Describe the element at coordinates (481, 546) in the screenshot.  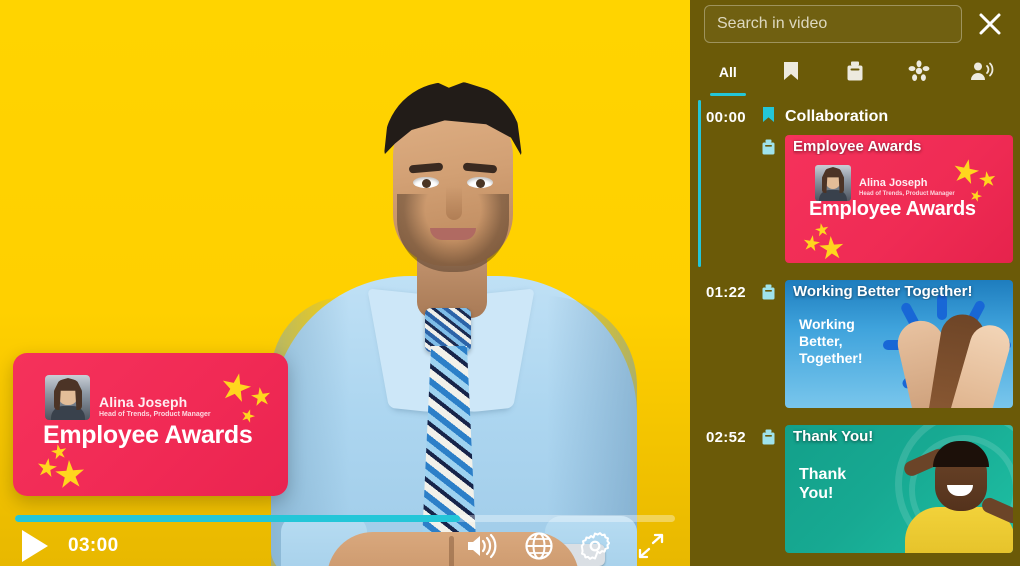
I see `volume-icon` at that location.